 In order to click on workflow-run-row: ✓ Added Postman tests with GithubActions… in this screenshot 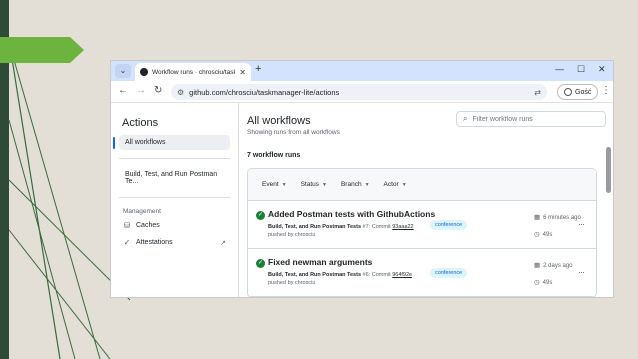, I will do `click(422, 225)`.